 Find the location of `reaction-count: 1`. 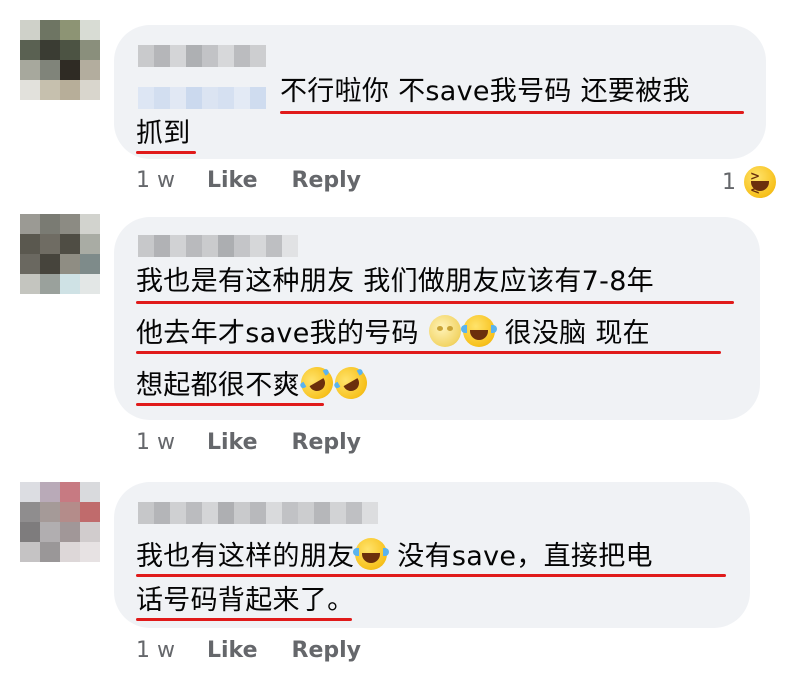

reaction-count: 1 is located at coordinates (729, 182).